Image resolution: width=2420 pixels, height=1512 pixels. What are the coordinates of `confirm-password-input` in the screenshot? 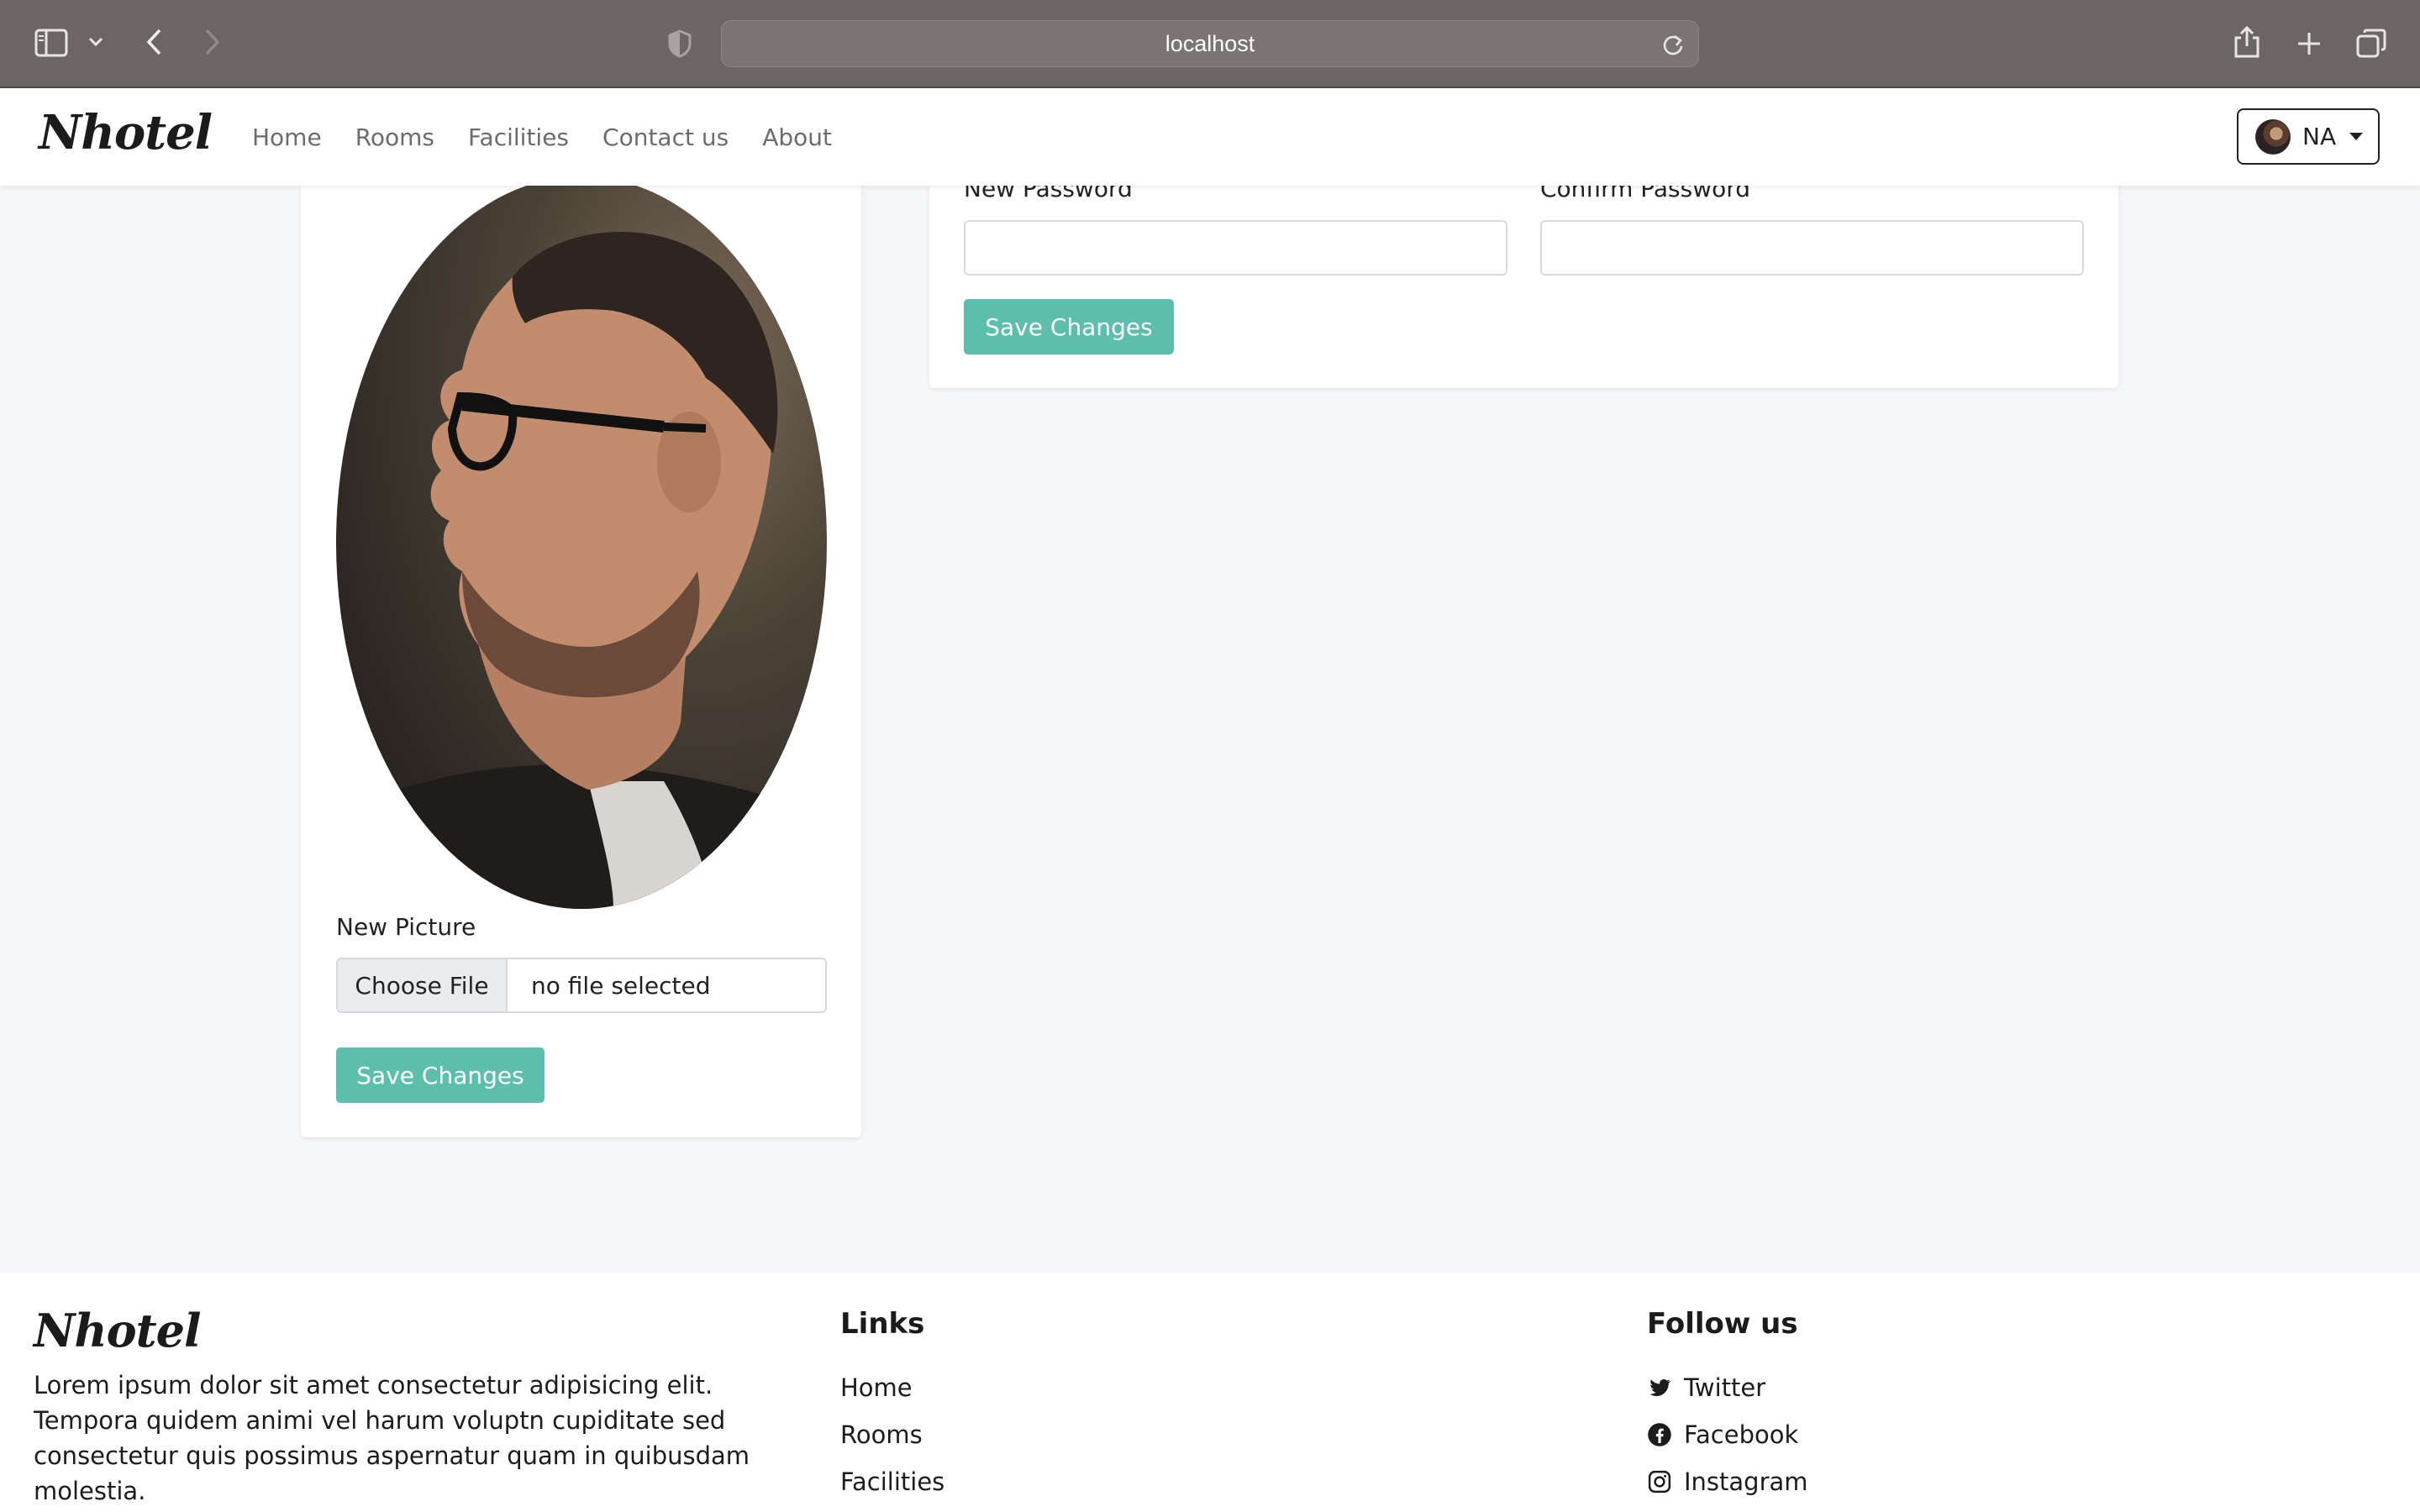 It's located at (1812, 248).